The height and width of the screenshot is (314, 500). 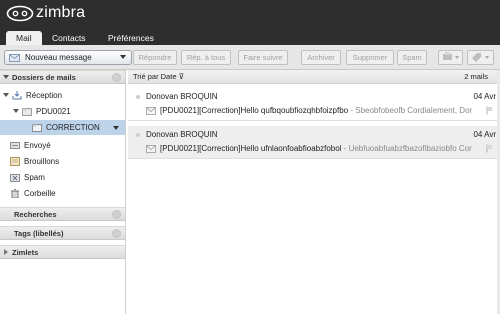 What do you see at coordinates (181, 76) in the screenshot?
I see `sort-arrow-icon: ⊽` at bounding box center [181, 76].